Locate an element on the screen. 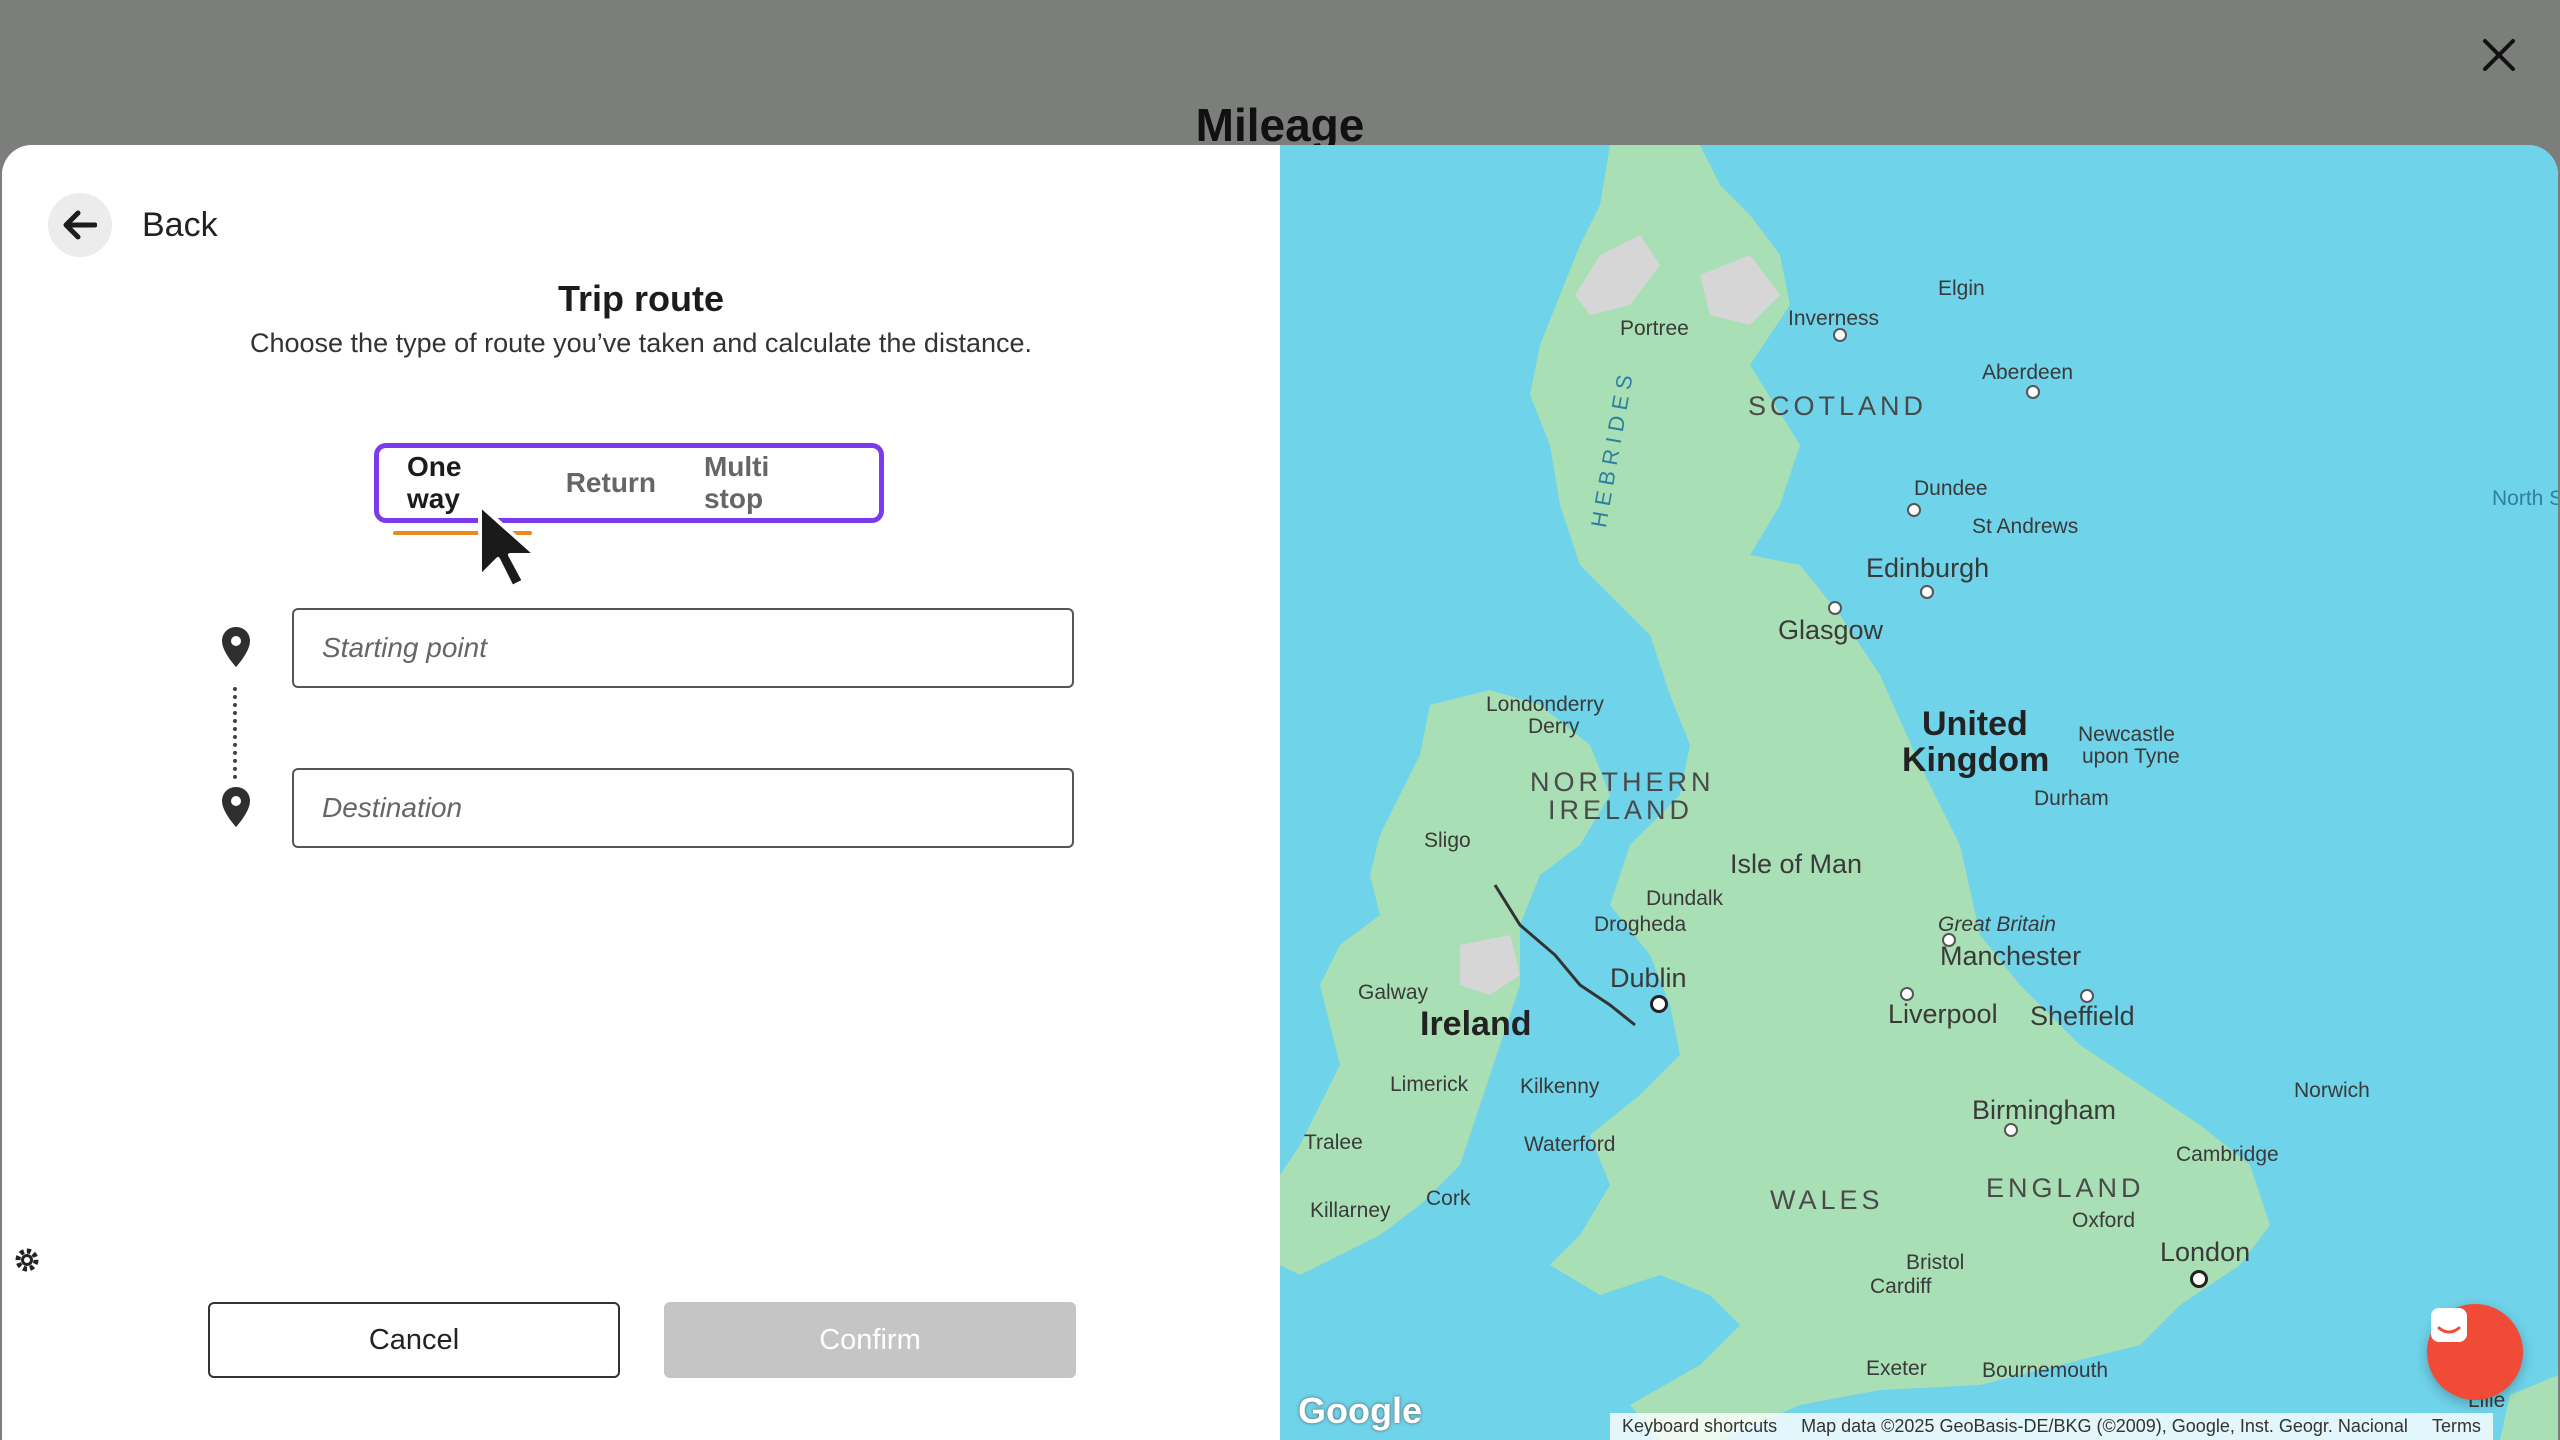  cancel-button: Cancel is located at coordinates (414, 1340).